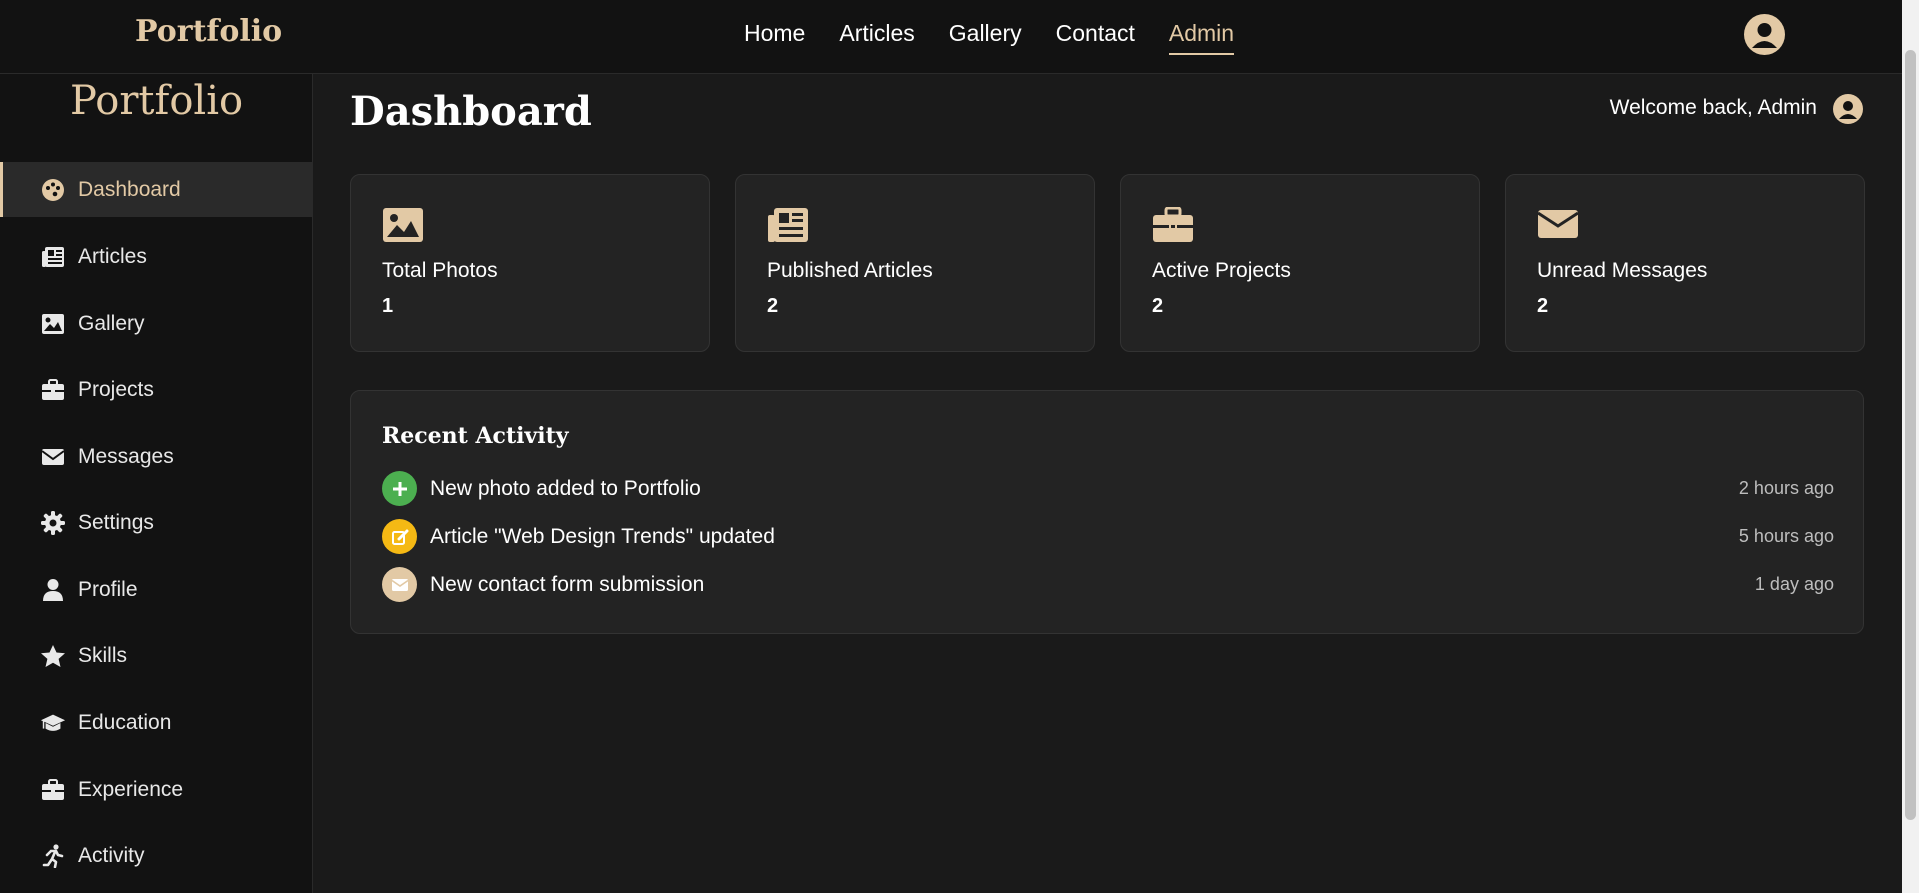 This screenshot has height=893, width=1919. Describe the element at coordinates (53, 523) in the screenshot. I see `gear-icon` at that location.